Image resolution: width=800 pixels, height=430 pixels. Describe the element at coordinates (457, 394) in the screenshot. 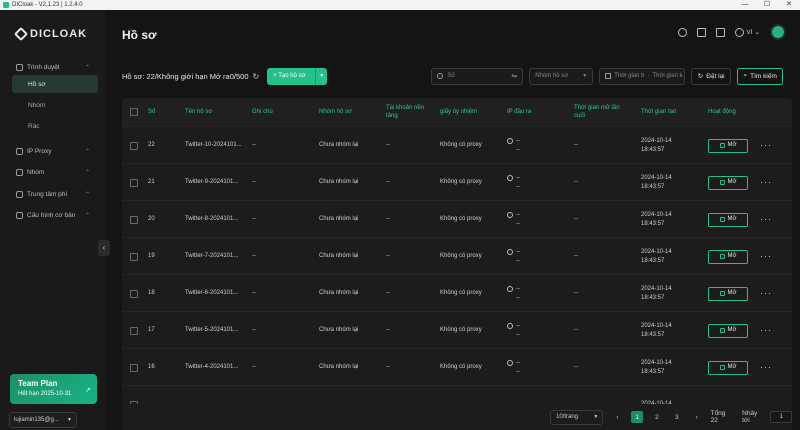

I see `table-row: 2024-10-14` at that location.